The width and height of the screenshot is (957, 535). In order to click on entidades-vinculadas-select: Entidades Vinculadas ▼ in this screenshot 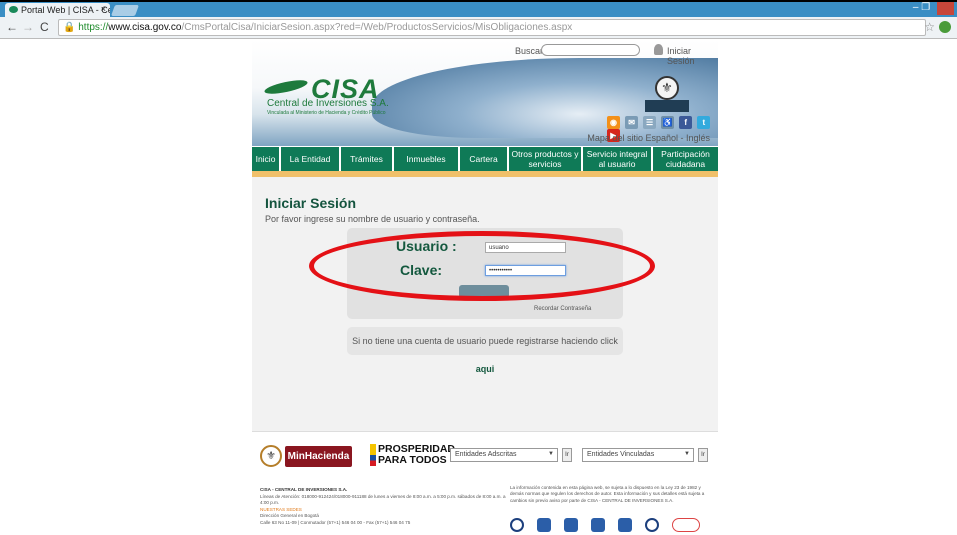, I will do `click(638, 455)`.